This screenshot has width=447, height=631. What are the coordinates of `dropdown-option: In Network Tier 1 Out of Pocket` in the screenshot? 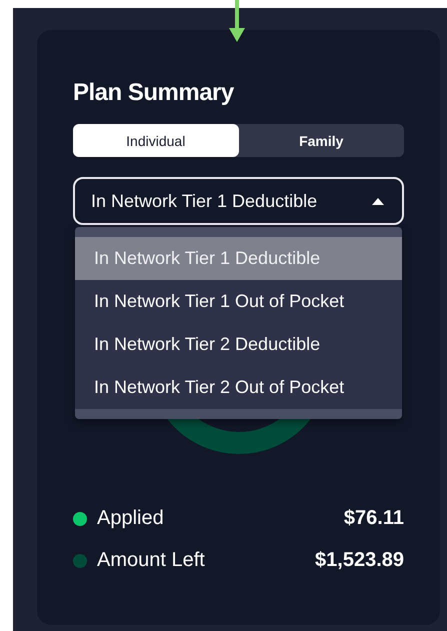 It's located at (238, 301).